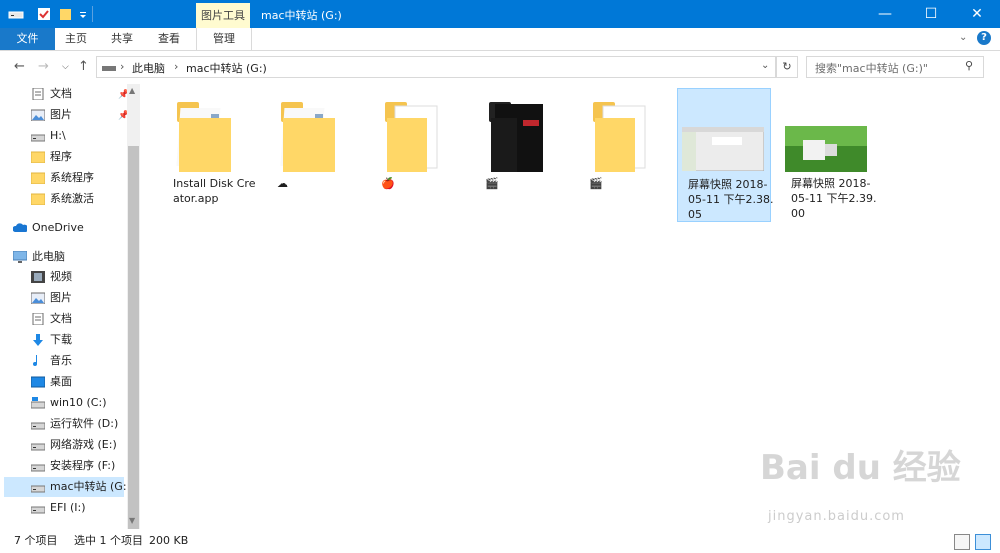 The height and width of the screenshot is (553, 1000). Describe the element at coordinates (68, 507) in the screenshot. I see `nav-item-label: EFI (I:)` at that location.